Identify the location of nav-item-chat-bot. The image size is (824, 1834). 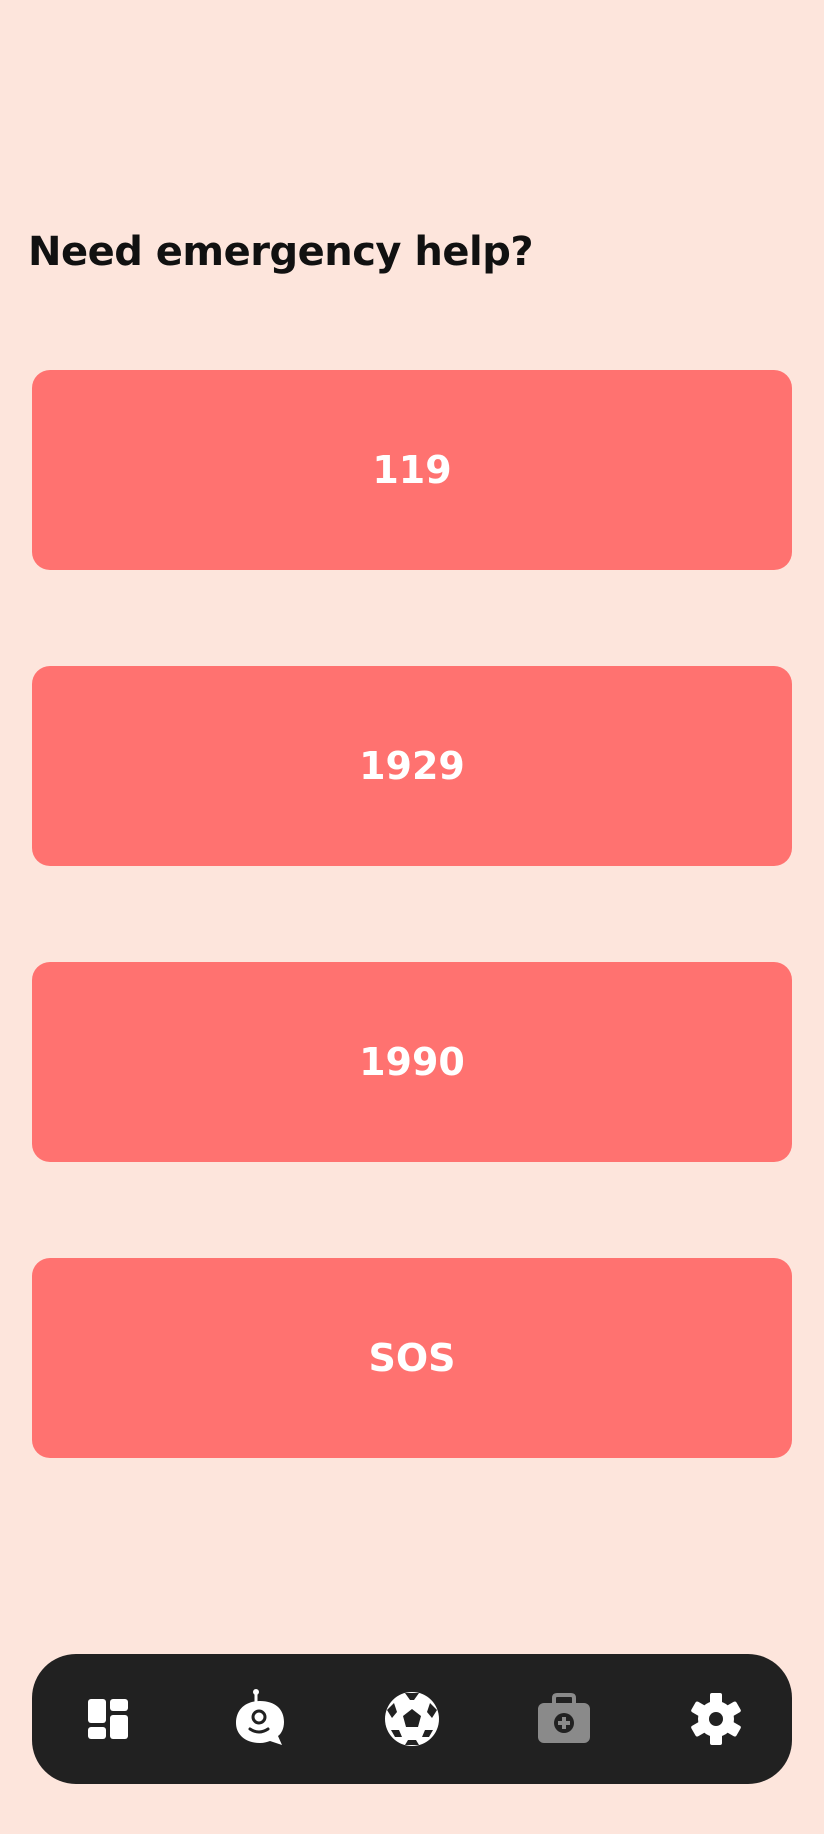
(260, 1719).